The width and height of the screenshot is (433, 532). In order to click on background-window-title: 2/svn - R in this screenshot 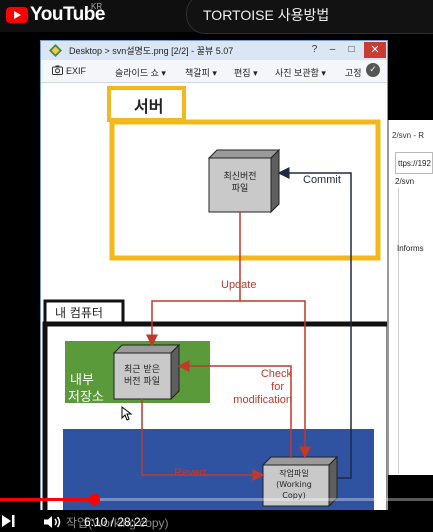, I will do `click(408, 135)`.